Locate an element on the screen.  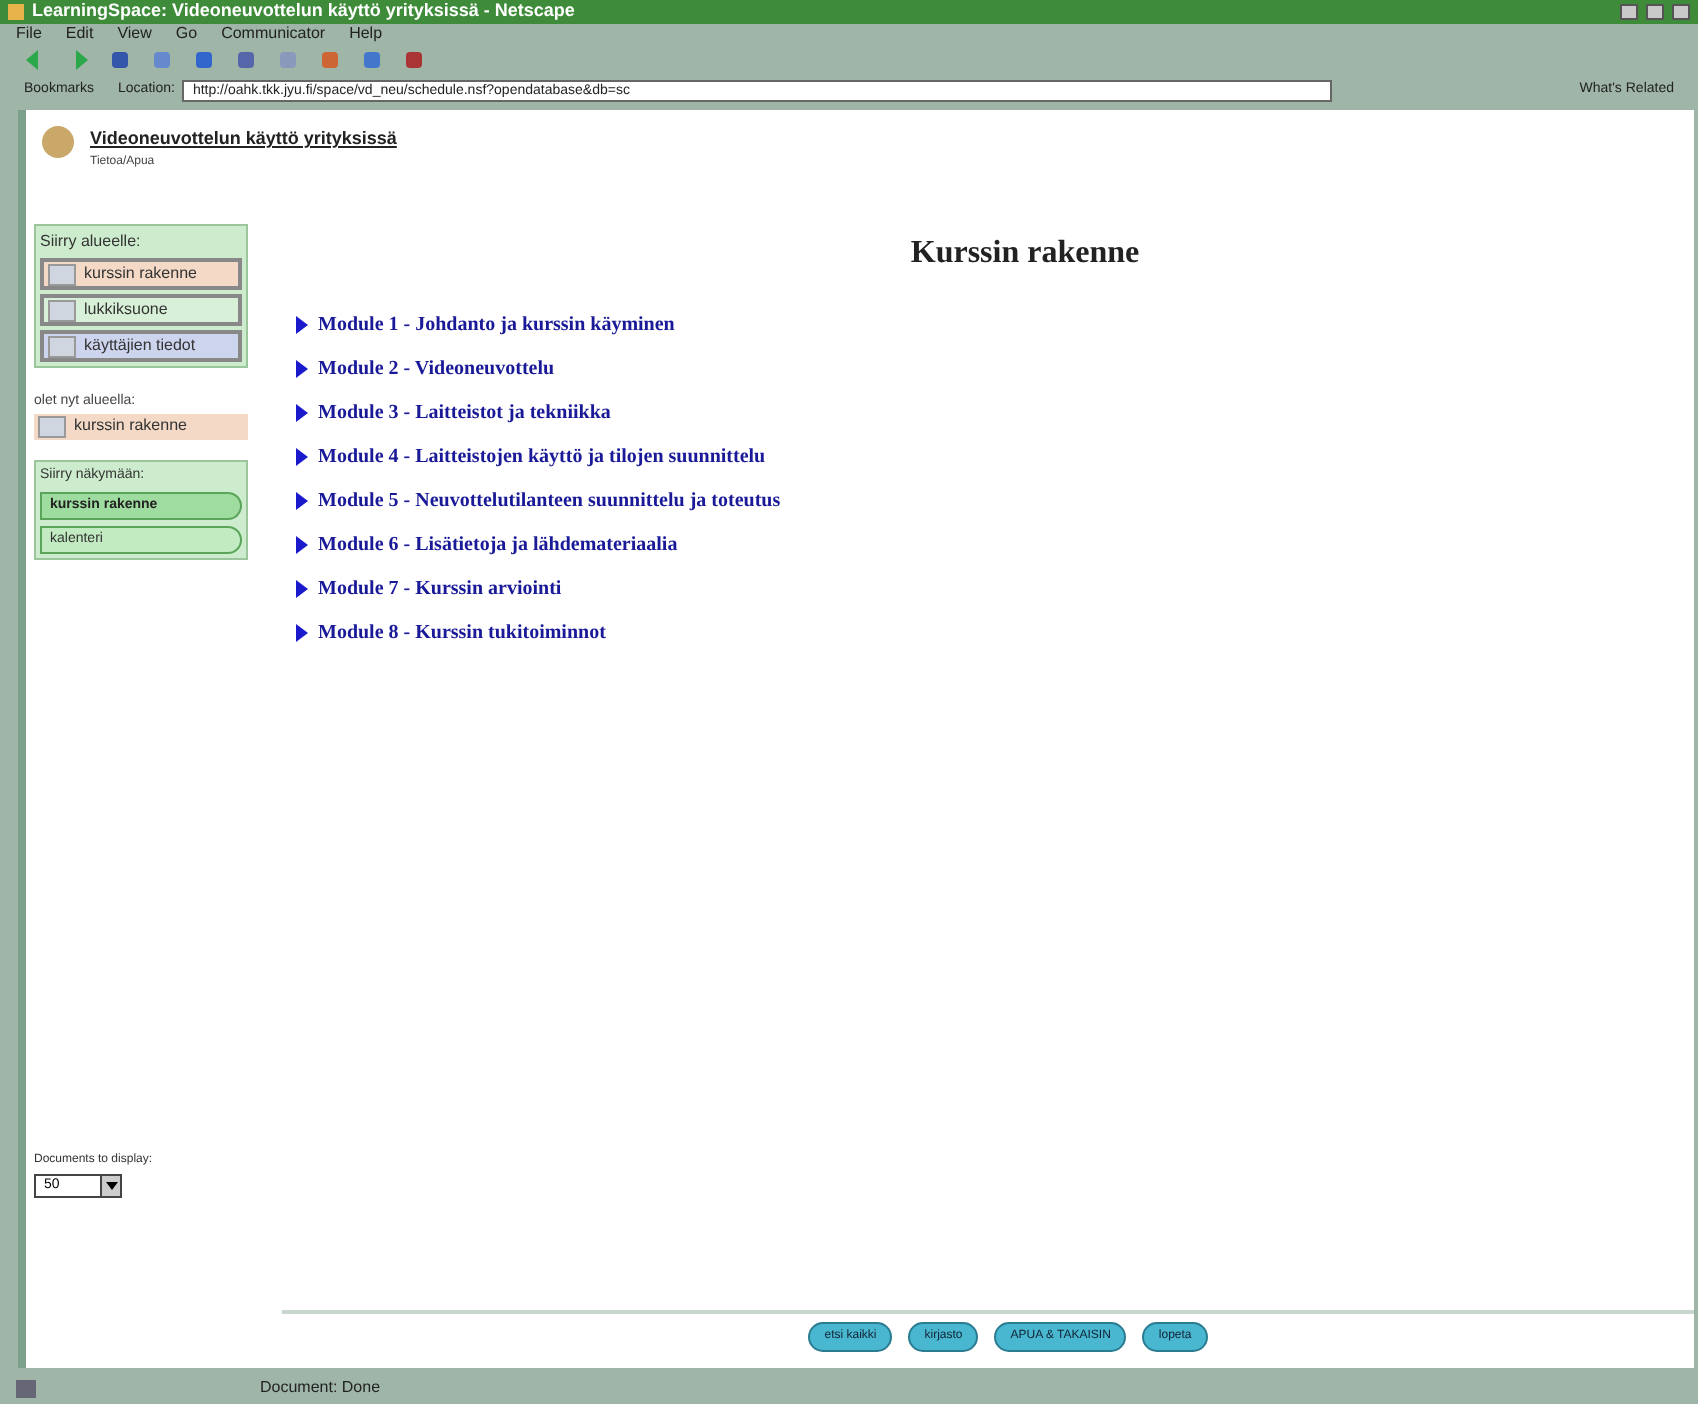
course-logo-icon is located at coordinates (58, 142).